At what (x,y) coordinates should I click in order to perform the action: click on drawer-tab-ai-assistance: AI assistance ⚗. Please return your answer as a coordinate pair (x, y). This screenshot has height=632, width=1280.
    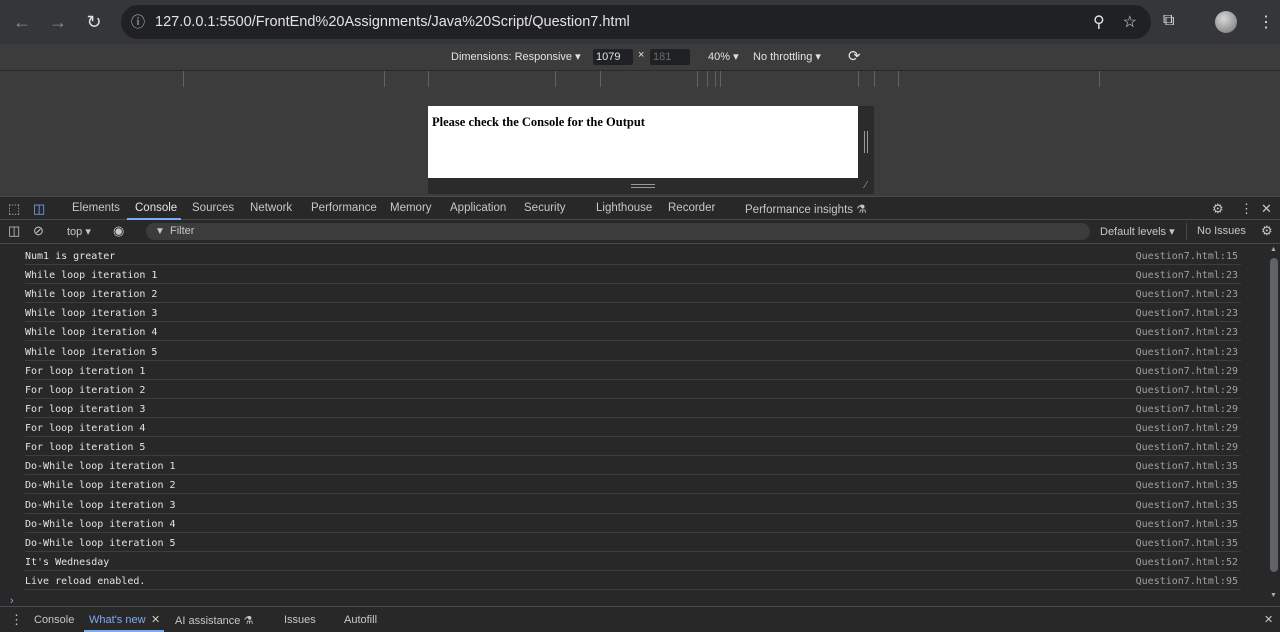
    Looking at the image, I should click on (214, 620).